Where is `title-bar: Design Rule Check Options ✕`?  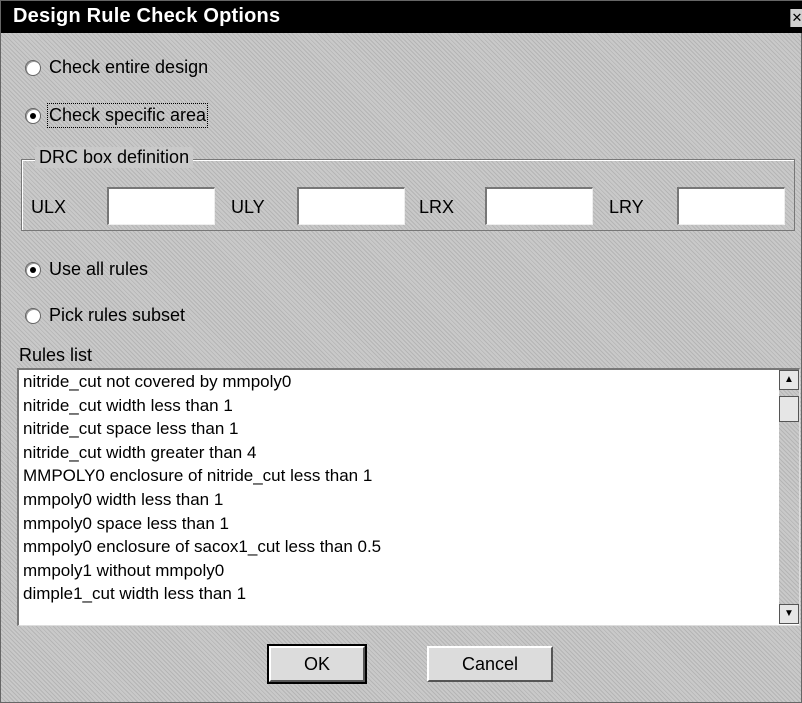
title-bar: Design Rule Check Options ✕ is located at coordinates (401, 17).